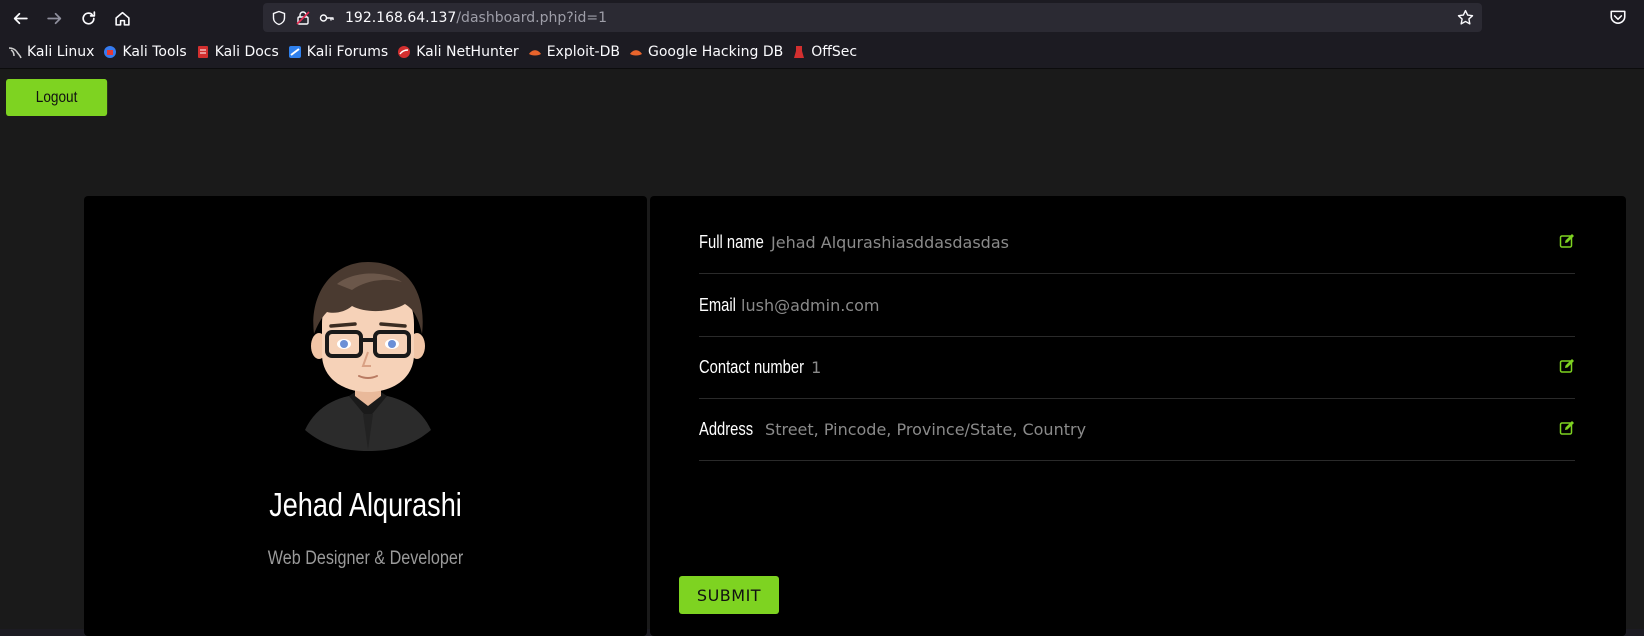 The width and height of the screenshot is (1644, 636). What do you see at coordinates (1137, 367) in the screenshot?
I see `field-contact-number: Contact number 1` at bounding box center [1137, 367].